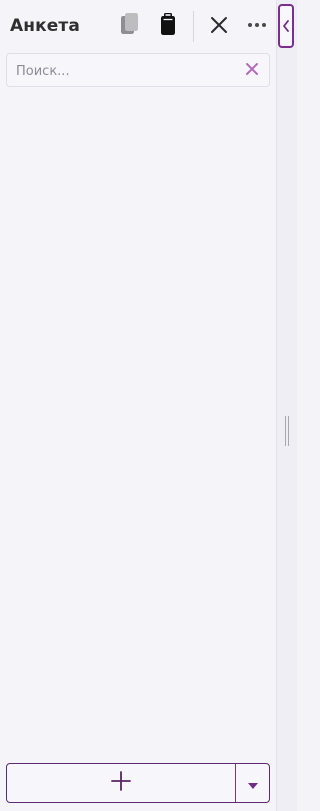 The image size is (320, 811). I want to click on copy-button, so click(130, 27).